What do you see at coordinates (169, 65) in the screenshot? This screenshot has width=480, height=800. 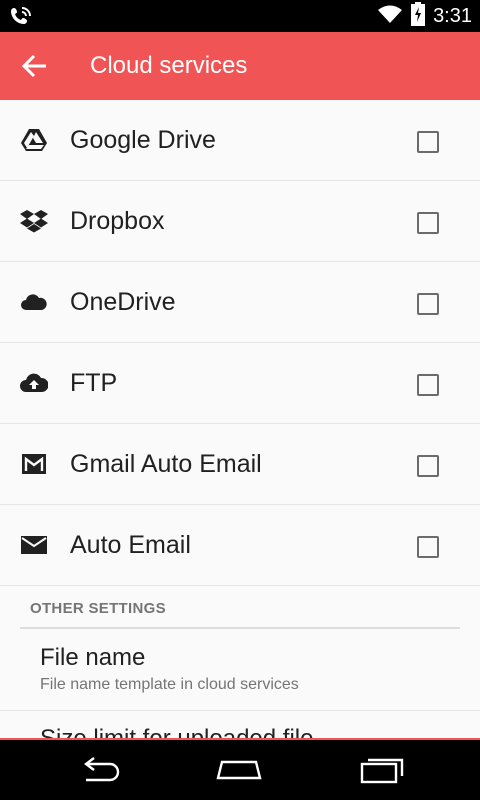 I see `page-title: Cloud services` at bounding box center [169, 65].